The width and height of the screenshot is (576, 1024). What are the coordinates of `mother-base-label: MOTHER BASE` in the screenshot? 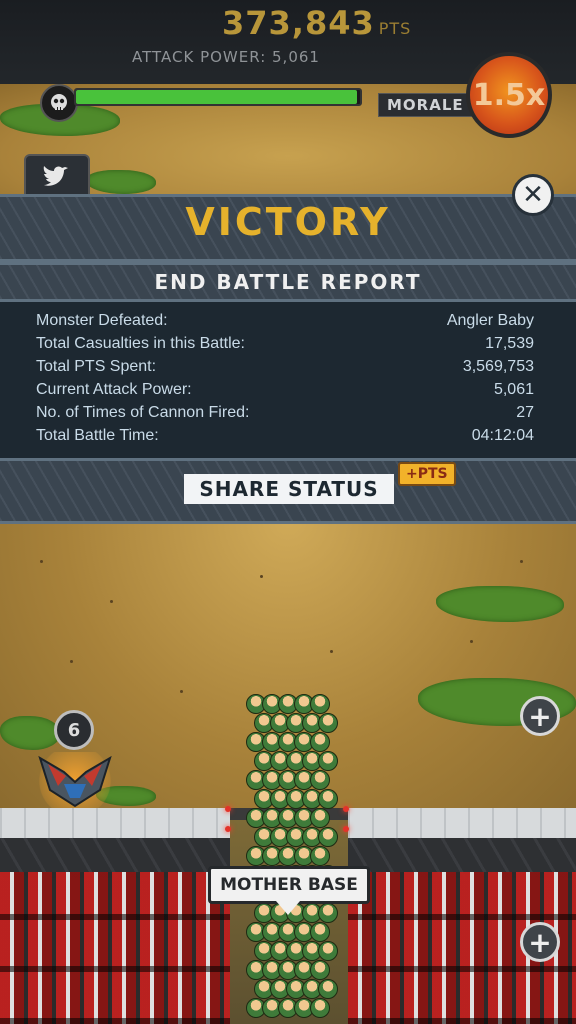 It's located at (289, 885).